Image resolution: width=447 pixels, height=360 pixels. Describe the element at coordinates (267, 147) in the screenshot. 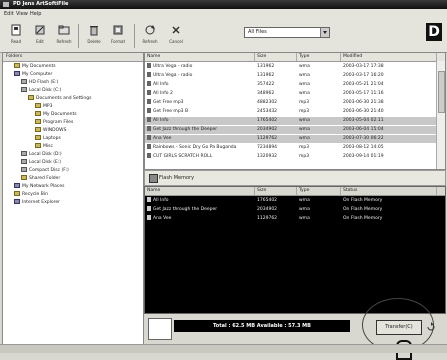

I see `table-cell: 7234894` at that location.